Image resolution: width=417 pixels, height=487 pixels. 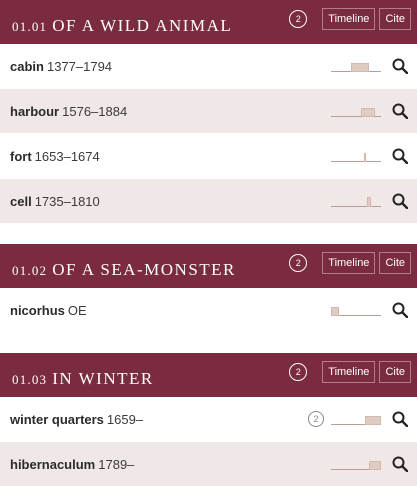 What do you see at coordinates (67, 156) in the screenshot?
I see `entry-dates: 1653–1674` at bounding box center [67, 156].